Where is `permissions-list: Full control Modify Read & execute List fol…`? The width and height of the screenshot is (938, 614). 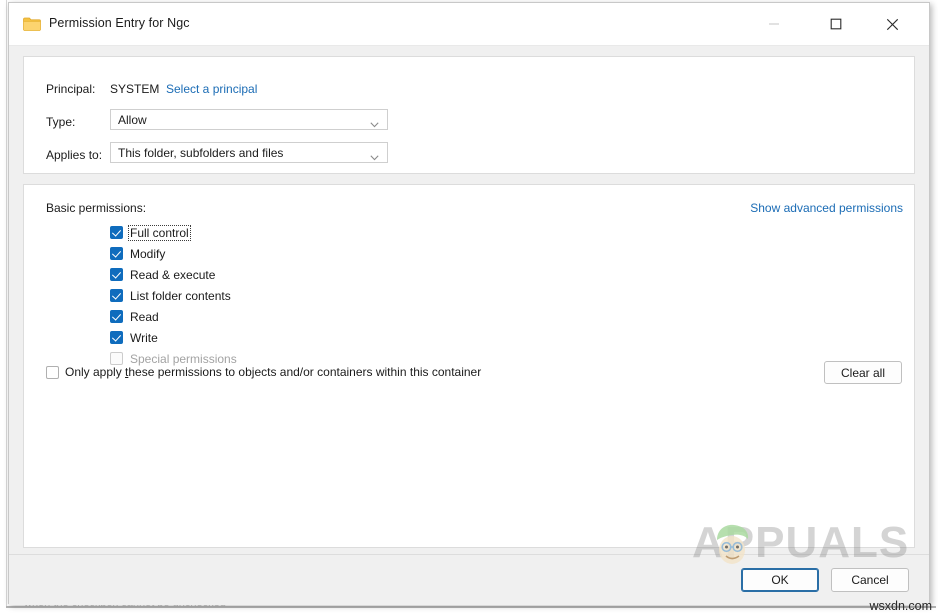 permissions-list: Full control Modify Read & execute List fol… is located at coordinates (174, 295).